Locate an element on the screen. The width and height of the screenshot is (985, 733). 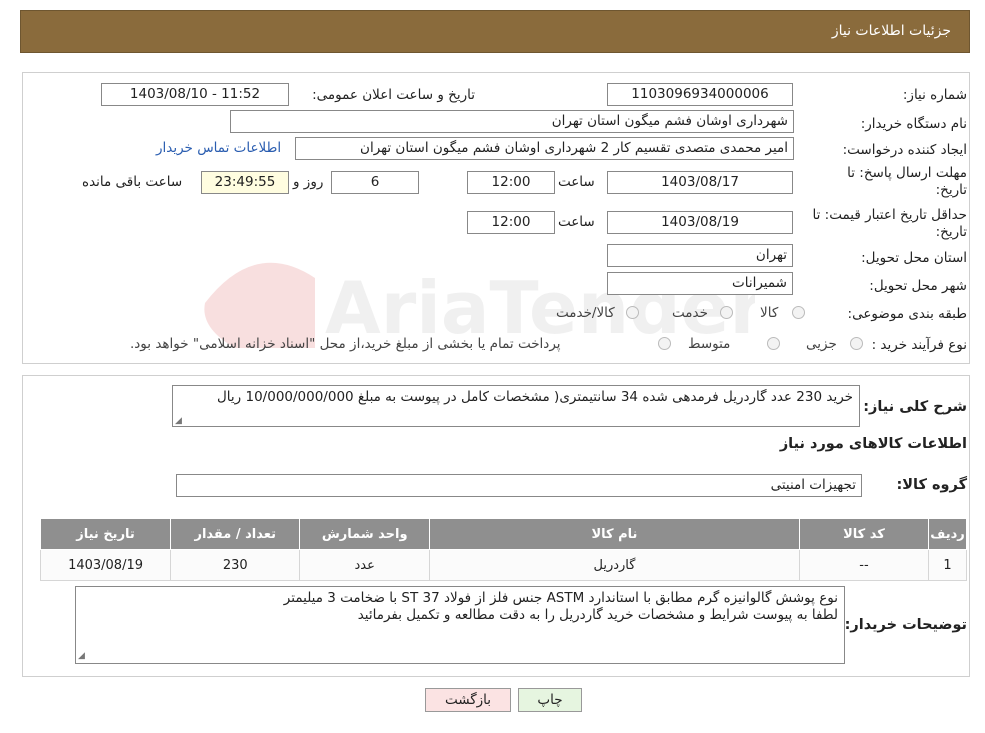
process-medium-radio is located at coordinates (773, 343).